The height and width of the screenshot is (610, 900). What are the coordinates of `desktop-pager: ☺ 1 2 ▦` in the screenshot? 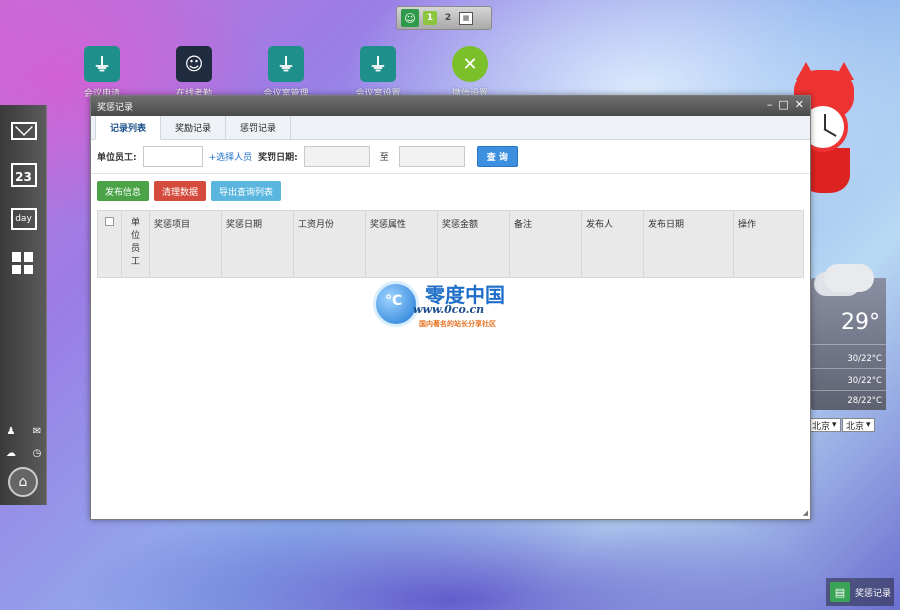 It's located at (444, 18).